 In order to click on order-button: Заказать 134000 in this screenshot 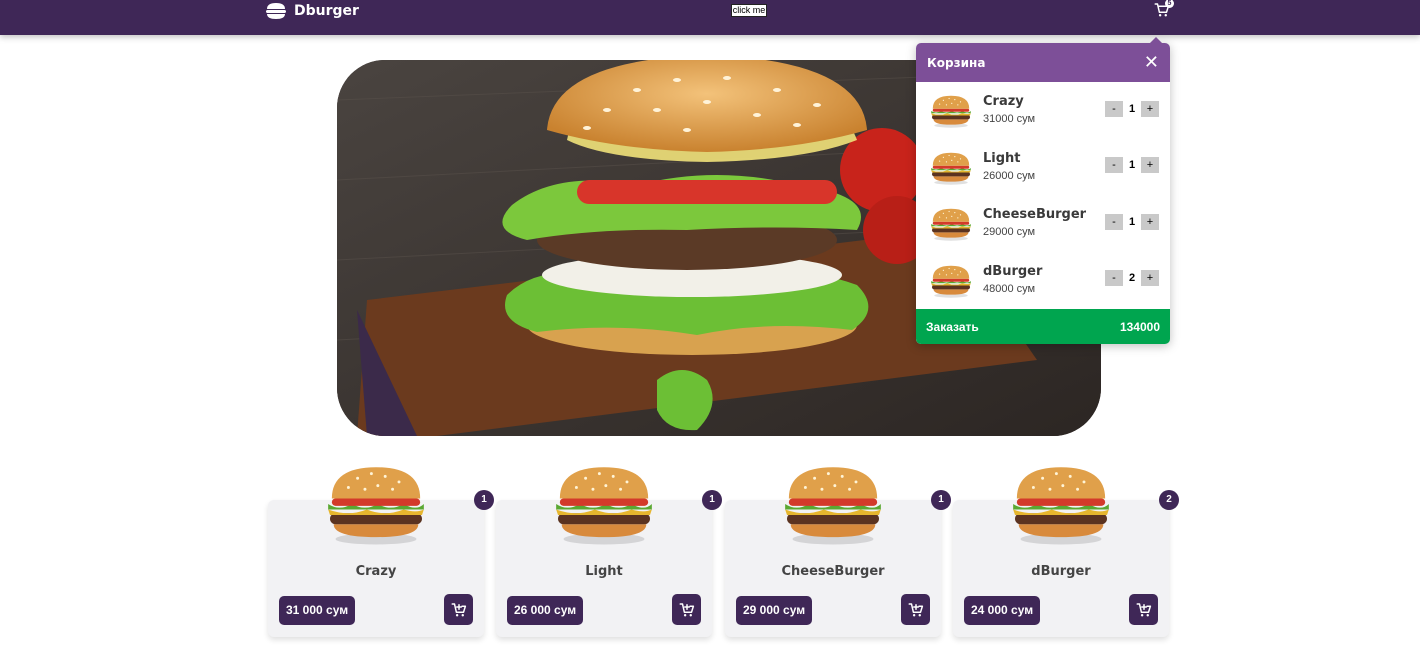, I will do `click(1043, 326)`.